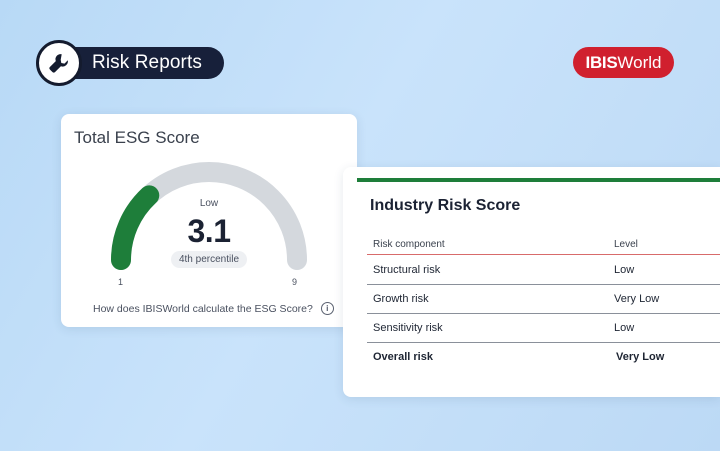  Describe the element at coordinates (59, 63) in the screenshot. I see `wrench-icon` at that location.